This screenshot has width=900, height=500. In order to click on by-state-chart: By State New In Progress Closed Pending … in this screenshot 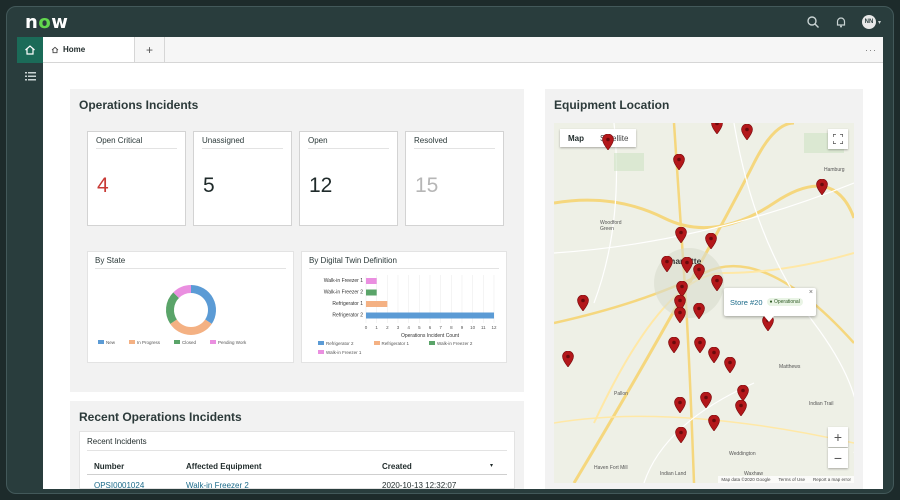, I will do `click(190, 307)`.